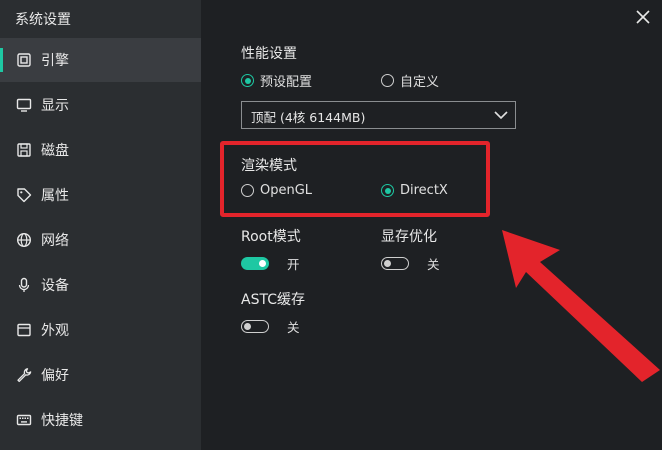 This screenshot has height=450, width=662. I want to click on astc-cache-toggle, so click(255, 326).